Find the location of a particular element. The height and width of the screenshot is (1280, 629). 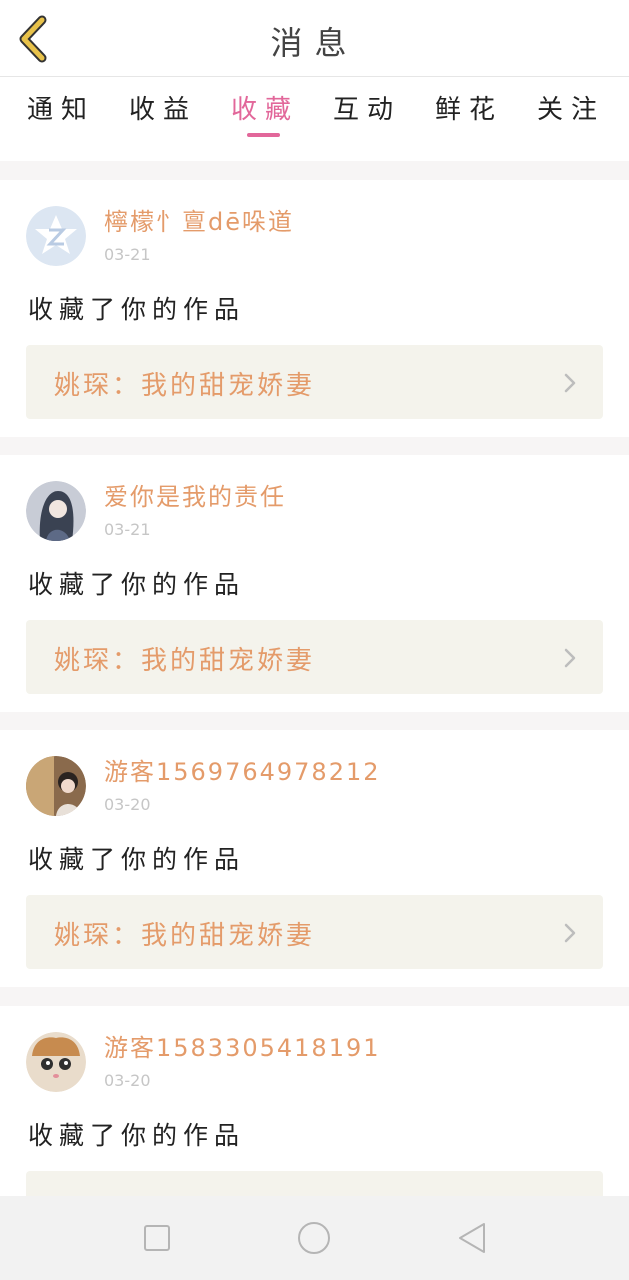

photo-avatar-icon is located at coordinates (56, 786).